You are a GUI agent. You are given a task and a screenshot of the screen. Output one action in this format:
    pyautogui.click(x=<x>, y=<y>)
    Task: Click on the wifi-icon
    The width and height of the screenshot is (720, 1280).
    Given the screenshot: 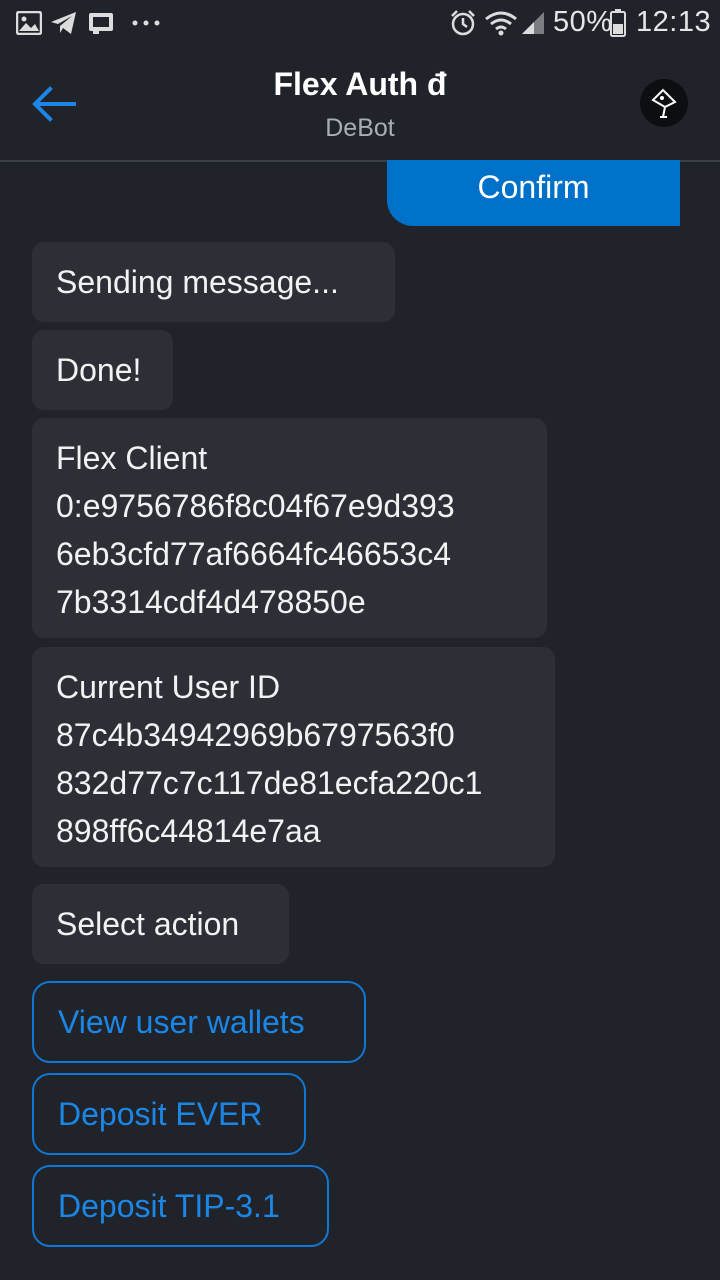 What is the action you would take?
    pyautogui.click(x=501, y=23)
    